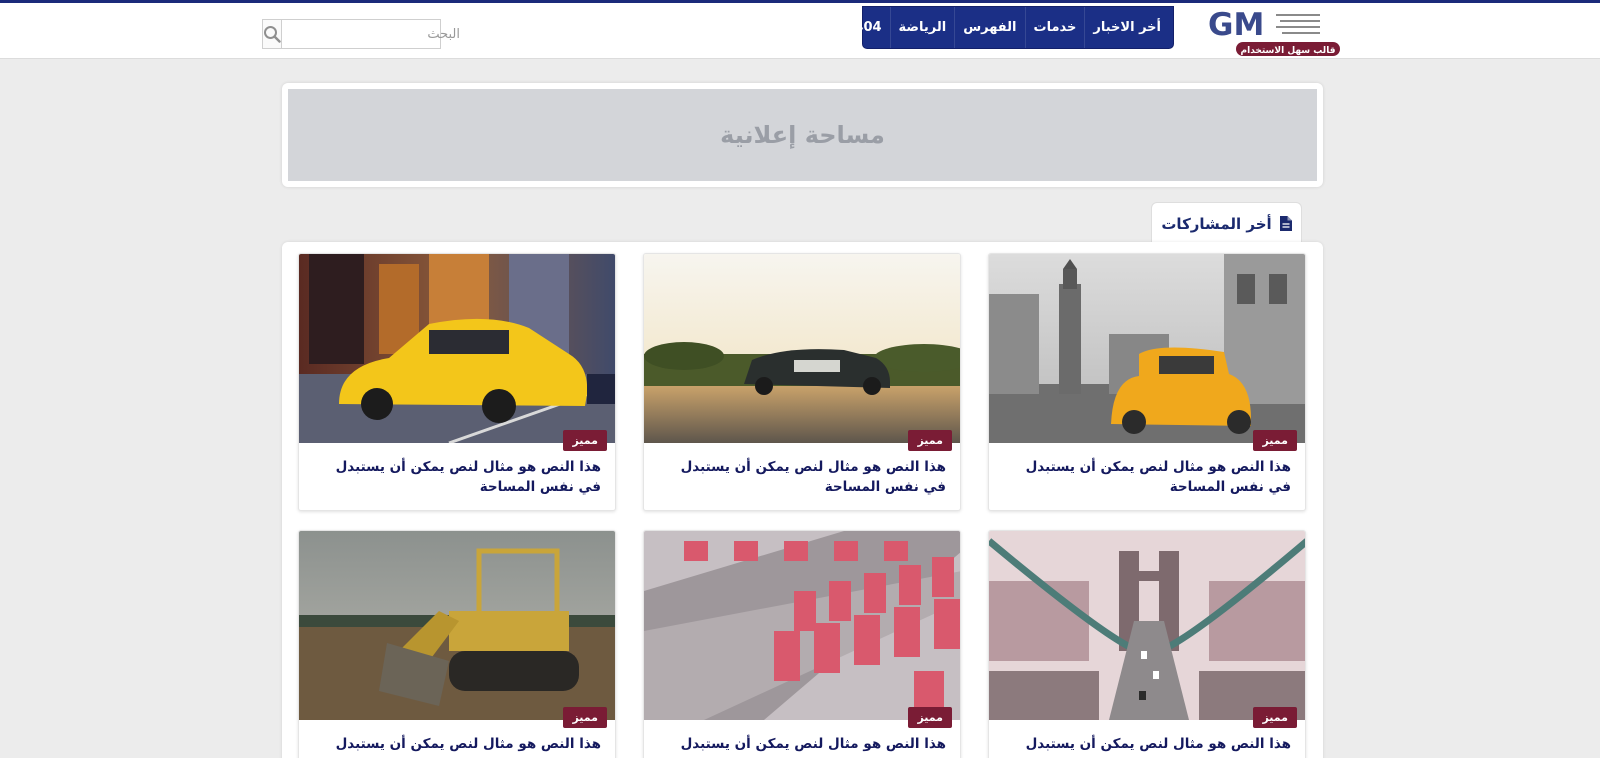 This screenshot has width=1600, height=758. What do you see at coordinates (922, 27) in the screenshot?
I see `nav-item-sports: الرياضة` at bounding box center [922, 27].